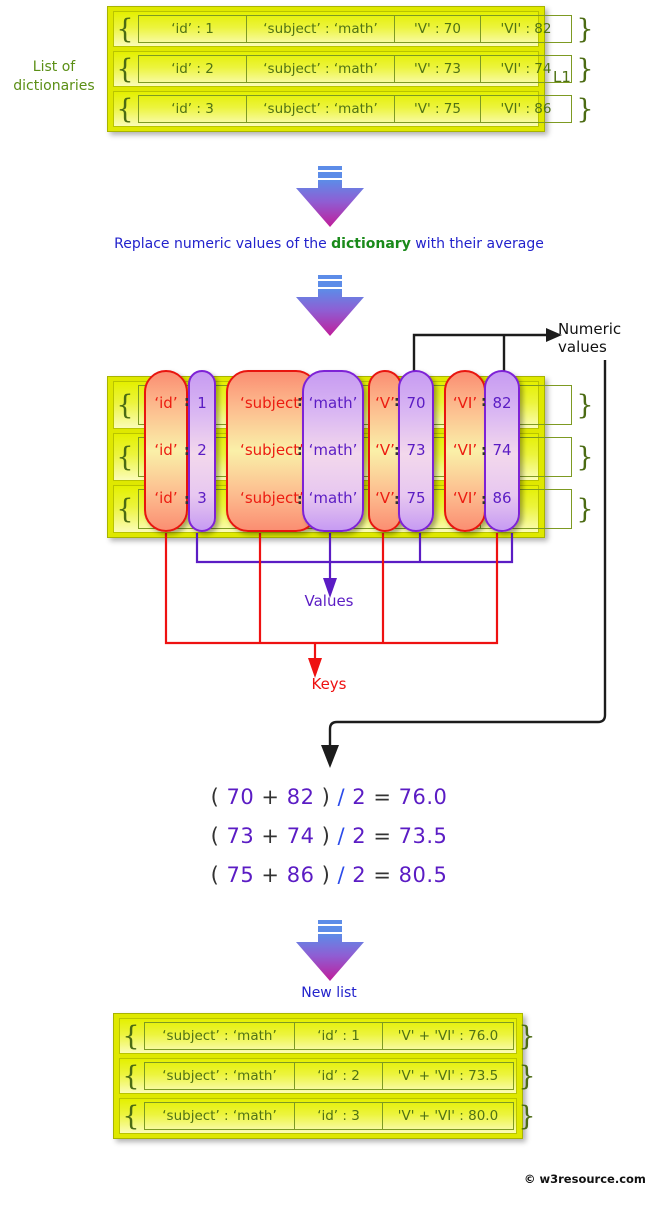 Image resolution: width=658 pixels, height=1205 pixels. I want to click on pill-text: 74, so click(502, 450).